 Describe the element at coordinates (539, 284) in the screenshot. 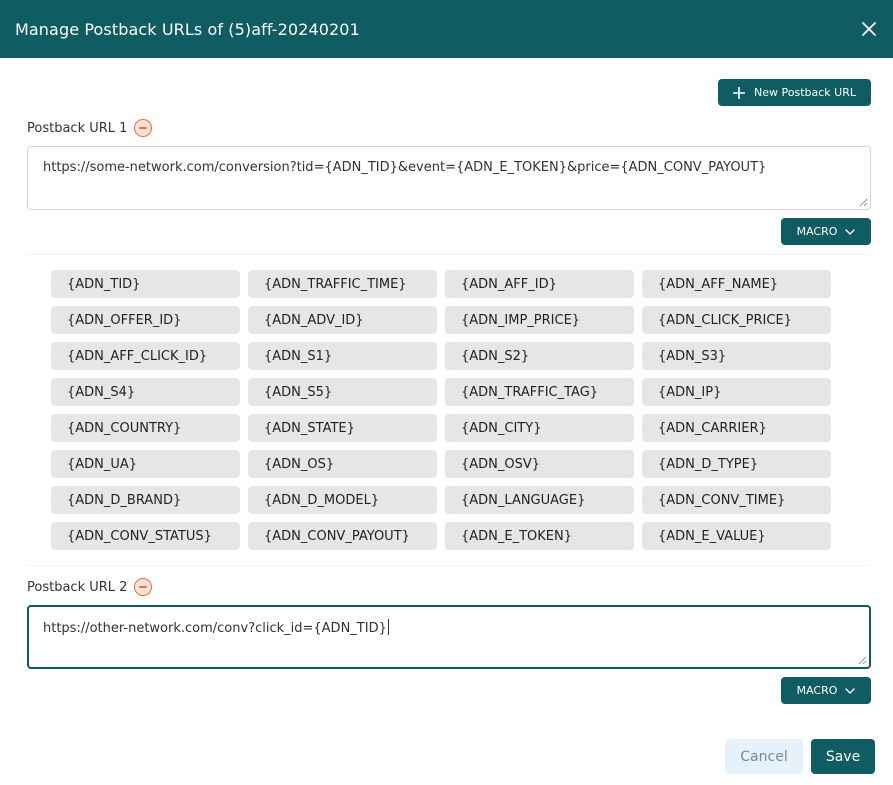

I see `macro-chip: {ADN_AFF_ID}` at that location.